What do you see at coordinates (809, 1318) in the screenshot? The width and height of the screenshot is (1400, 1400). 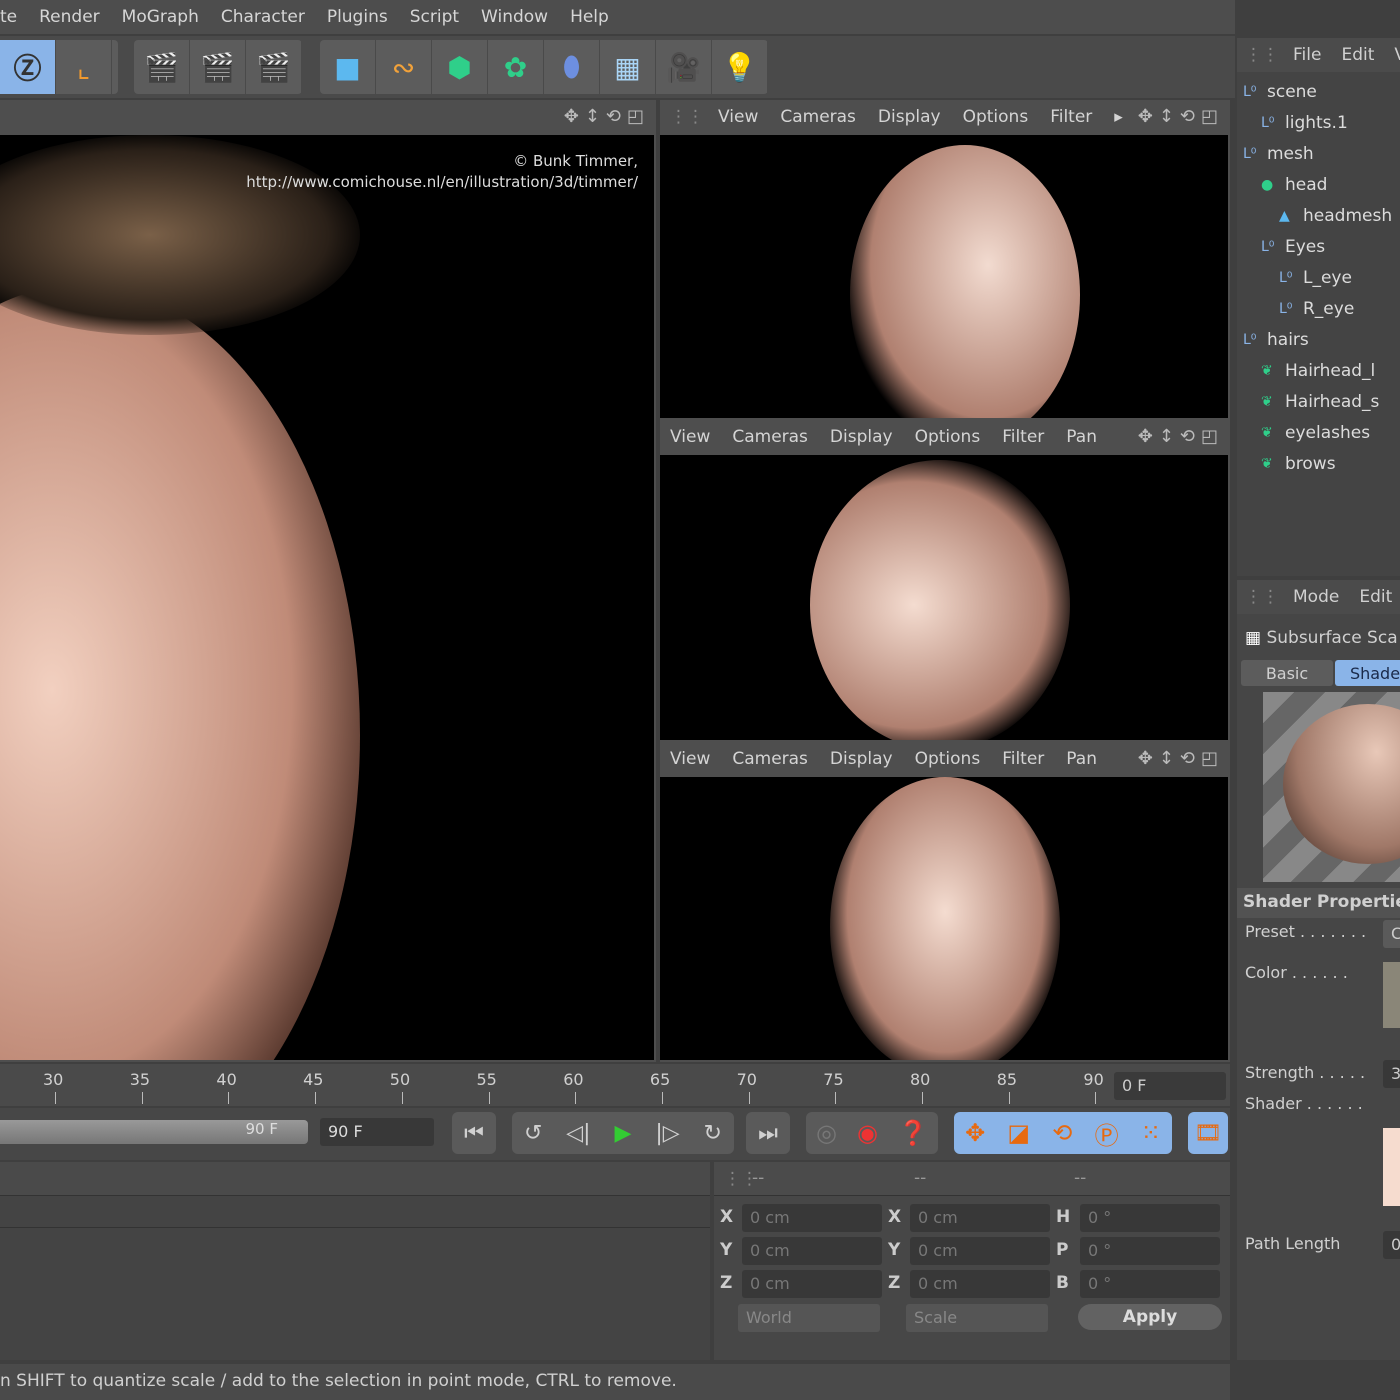 I see `coordinate-system-dropdown: World` at bounding box center [809, 1318].